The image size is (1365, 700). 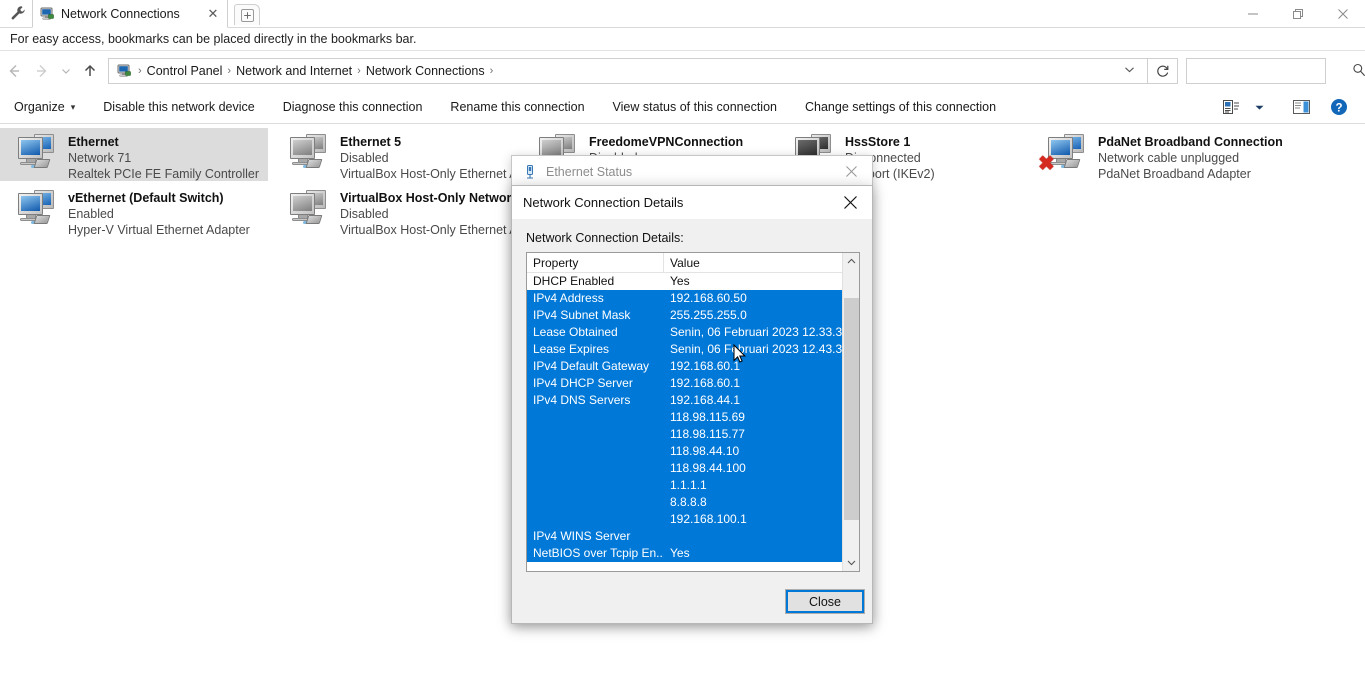 What do you see at coordinates (684, 434) in the screenshot?
I see `table-row: 118.98.115.77` at bounding box center [684, 434].